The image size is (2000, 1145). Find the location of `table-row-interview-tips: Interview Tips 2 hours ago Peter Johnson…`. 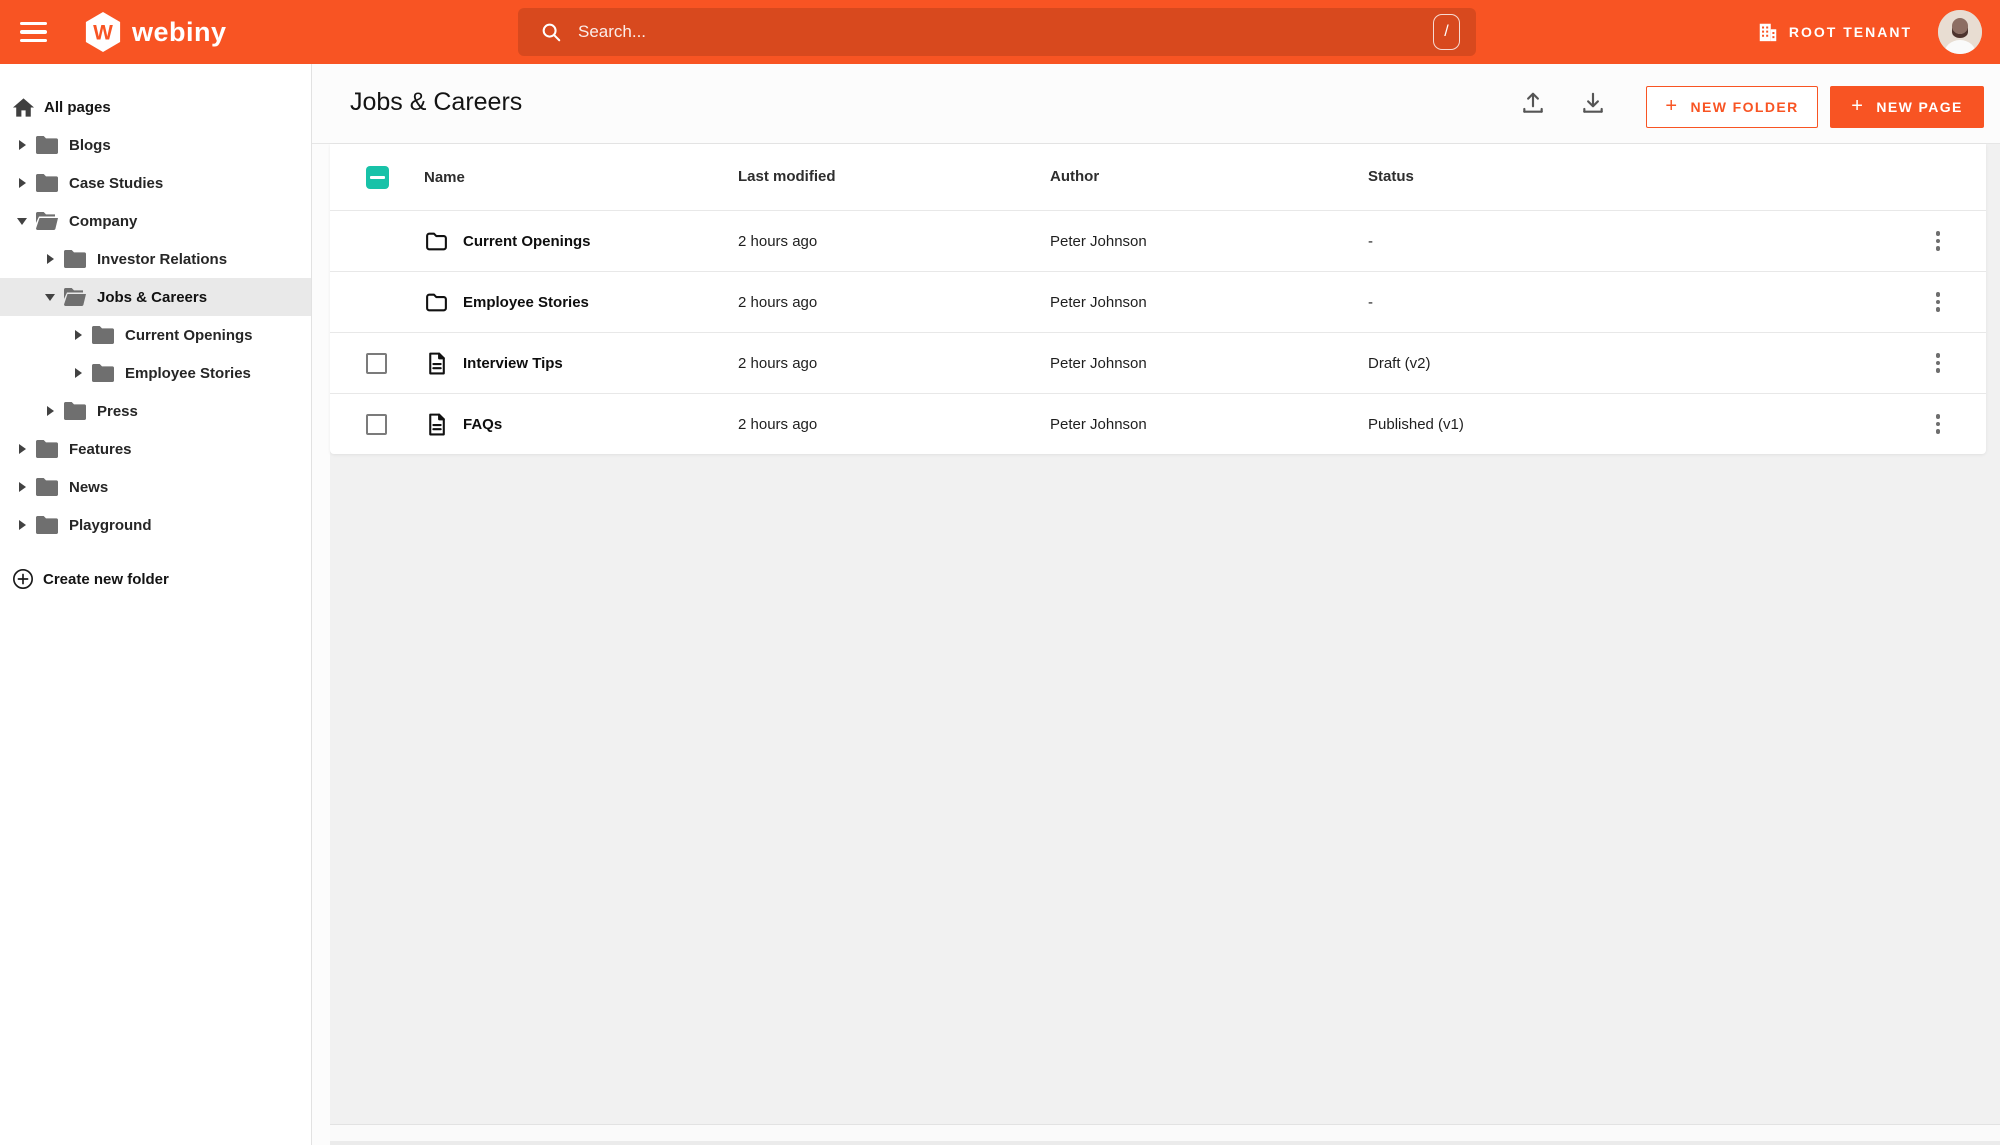

table-row-interview-tips: Interview Tips 2 hours ago Peter Johnson… is located at coordinates (1158, 362).